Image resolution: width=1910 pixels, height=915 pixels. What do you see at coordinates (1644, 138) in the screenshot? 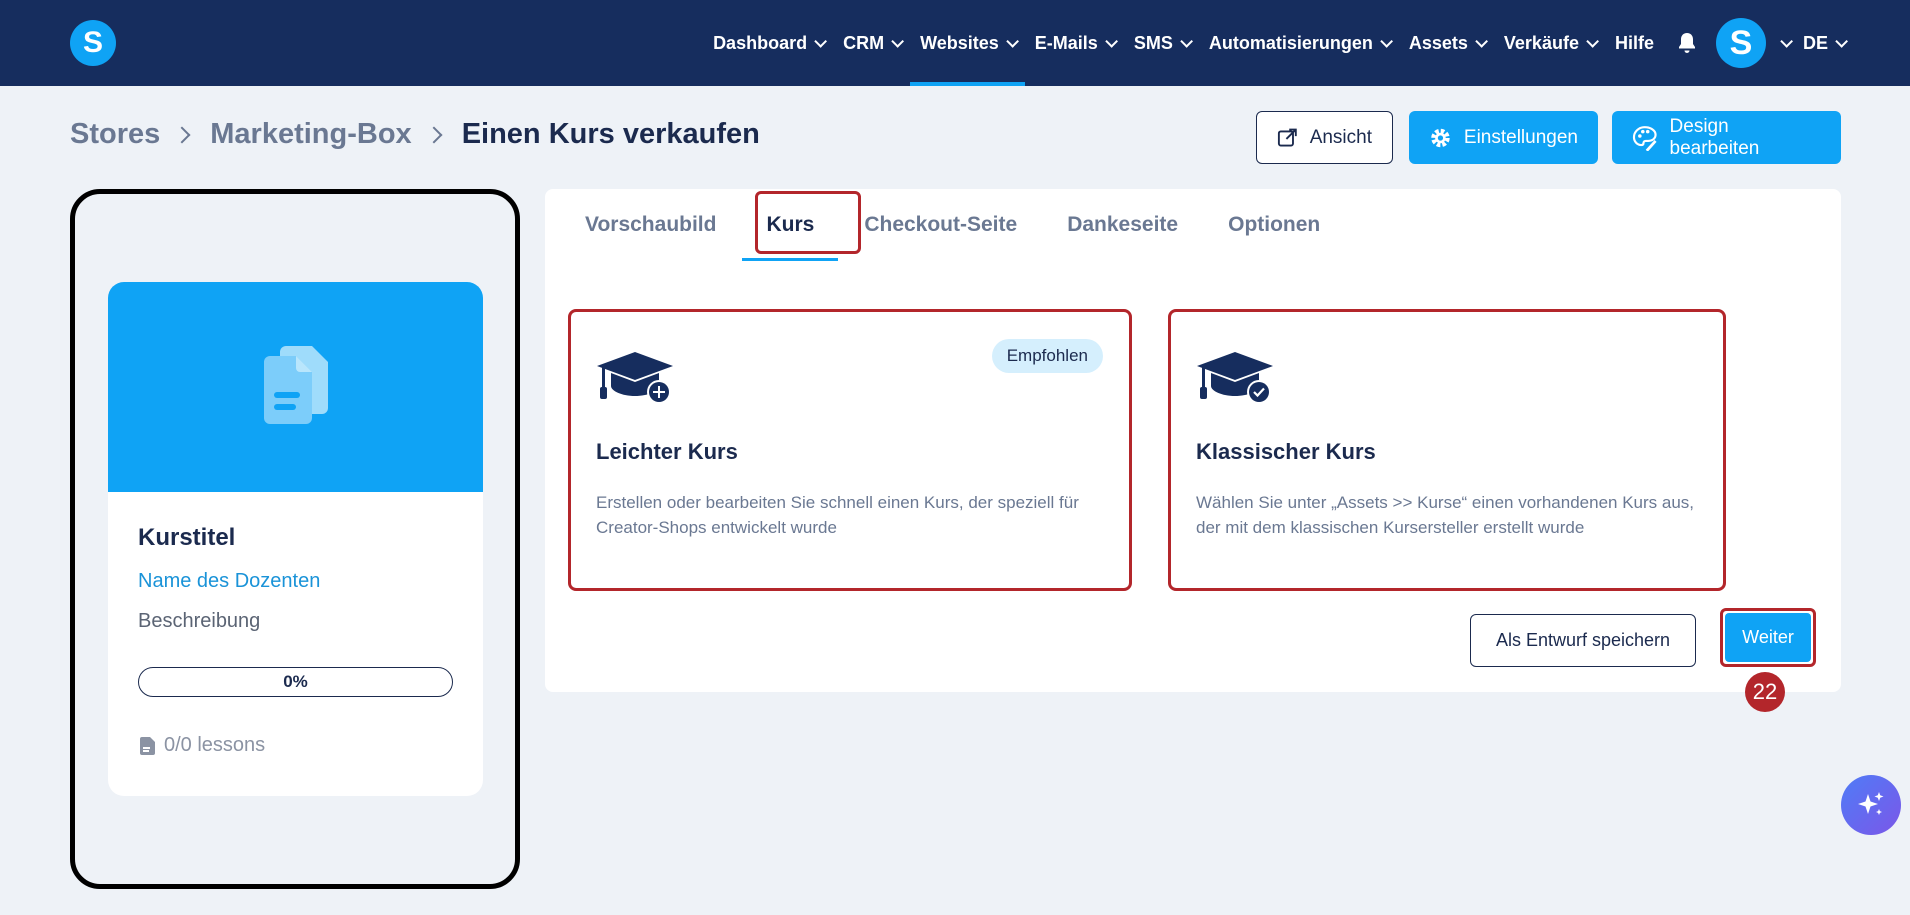
I see `palette-icon` at bounding box center [1644, 138].